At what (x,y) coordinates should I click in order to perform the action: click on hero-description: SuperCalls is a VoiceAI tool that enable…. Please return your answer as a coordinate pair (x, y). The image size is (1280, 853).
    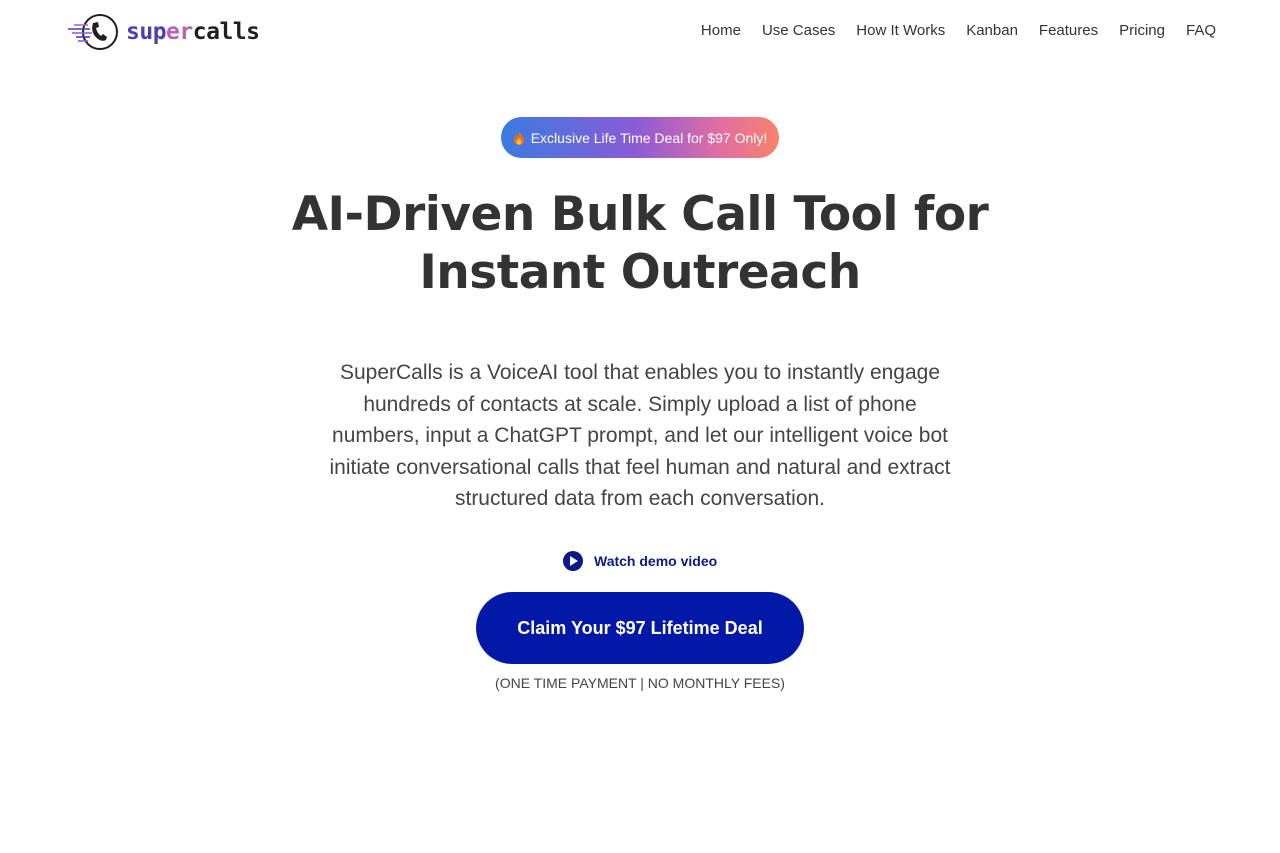
    Looking at the image, I should click on (640, 436).